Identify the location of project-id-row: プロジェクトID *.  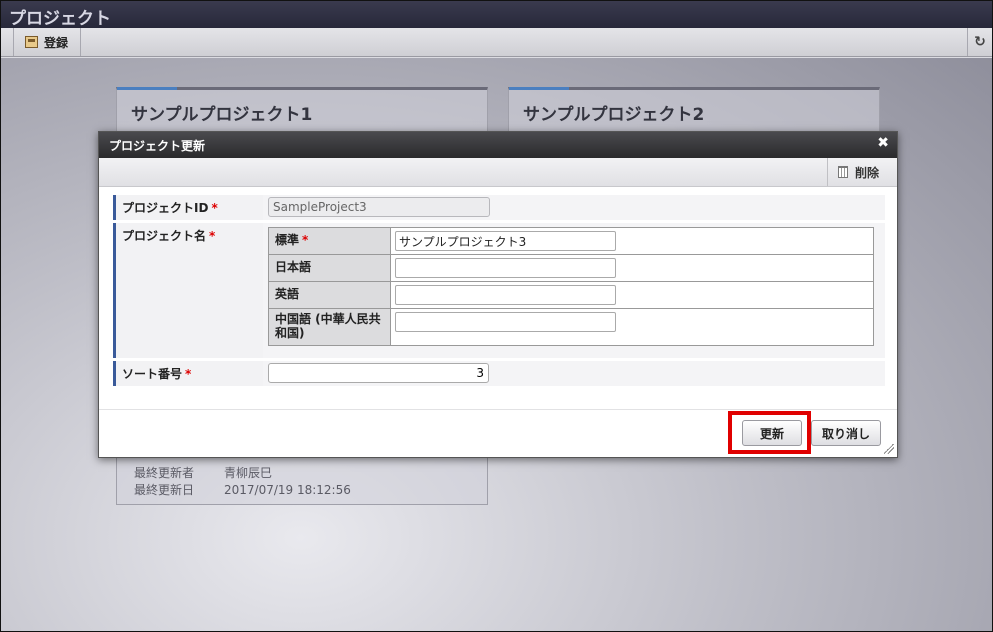
(499, 207).